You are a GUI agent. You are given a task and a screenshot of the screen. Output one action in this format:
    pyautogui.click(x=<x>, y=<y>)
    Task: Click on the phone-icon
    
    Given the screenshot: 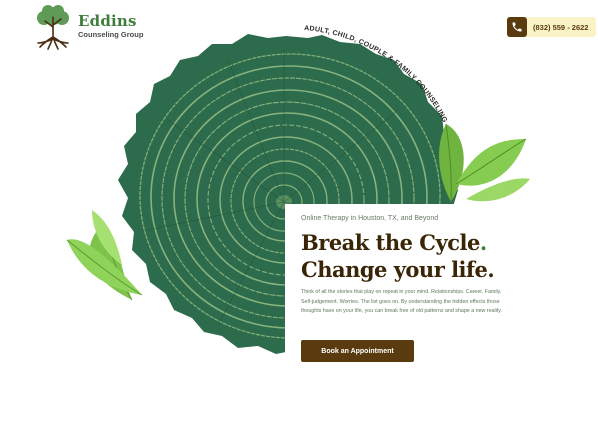 What is the action you would take?
    pyautogui.click(x=517, y=27)
    